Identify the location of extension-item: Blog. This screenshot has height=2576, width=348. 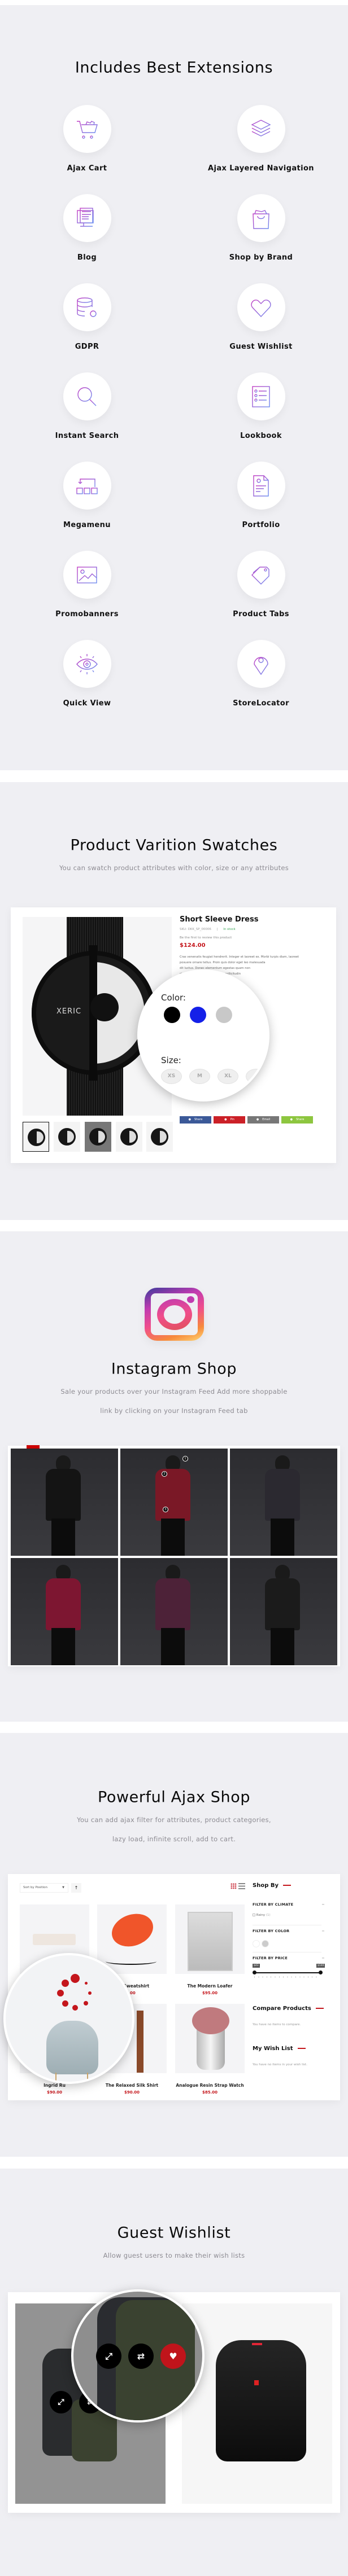
(87, 228).